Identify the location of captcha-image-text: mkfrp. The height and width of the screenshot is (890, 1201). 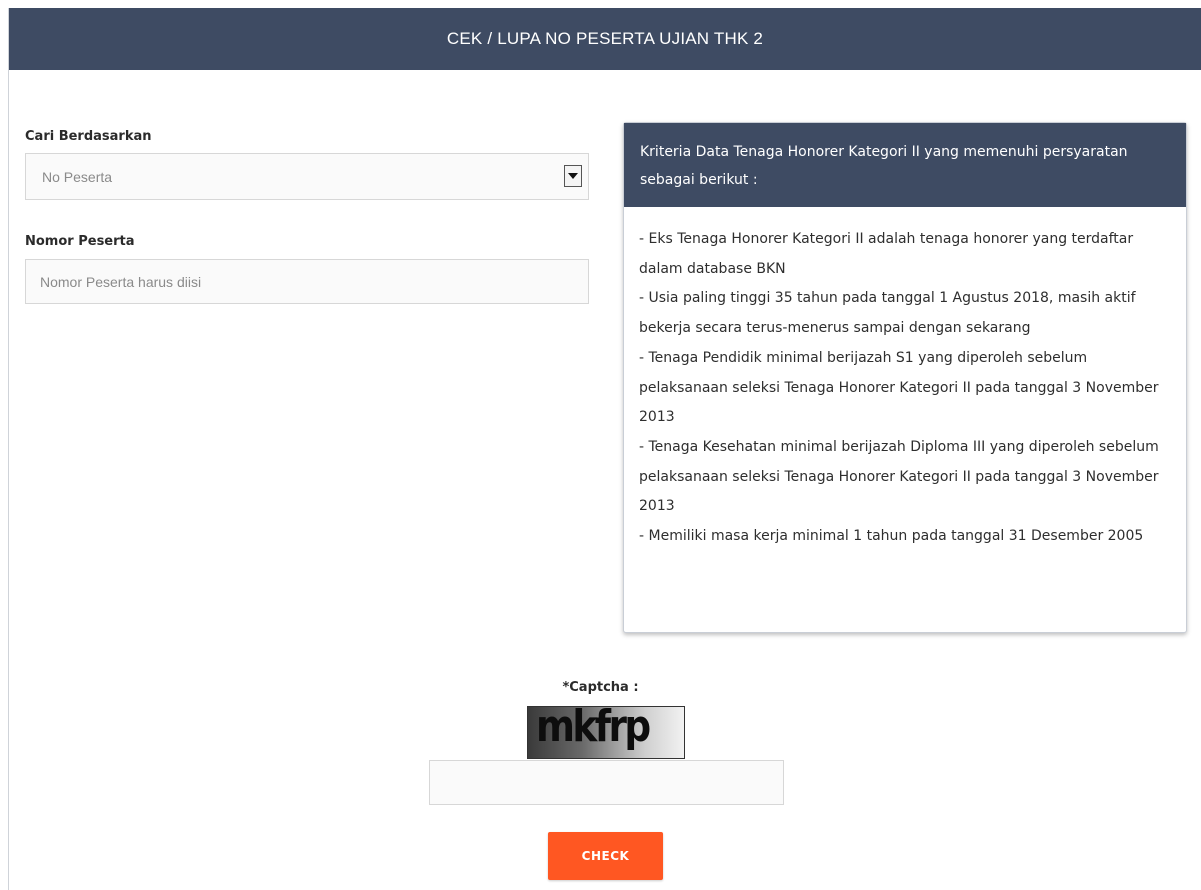
(593, 729).